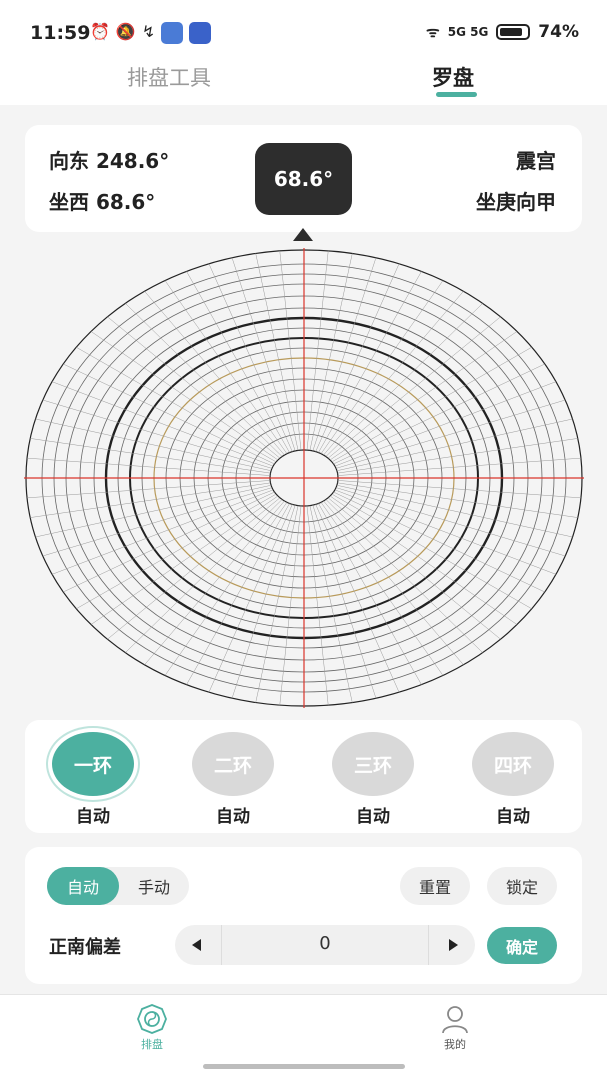 This screenshot has height=1081, width=607. I want to click on increment-button, so click(452, 945).